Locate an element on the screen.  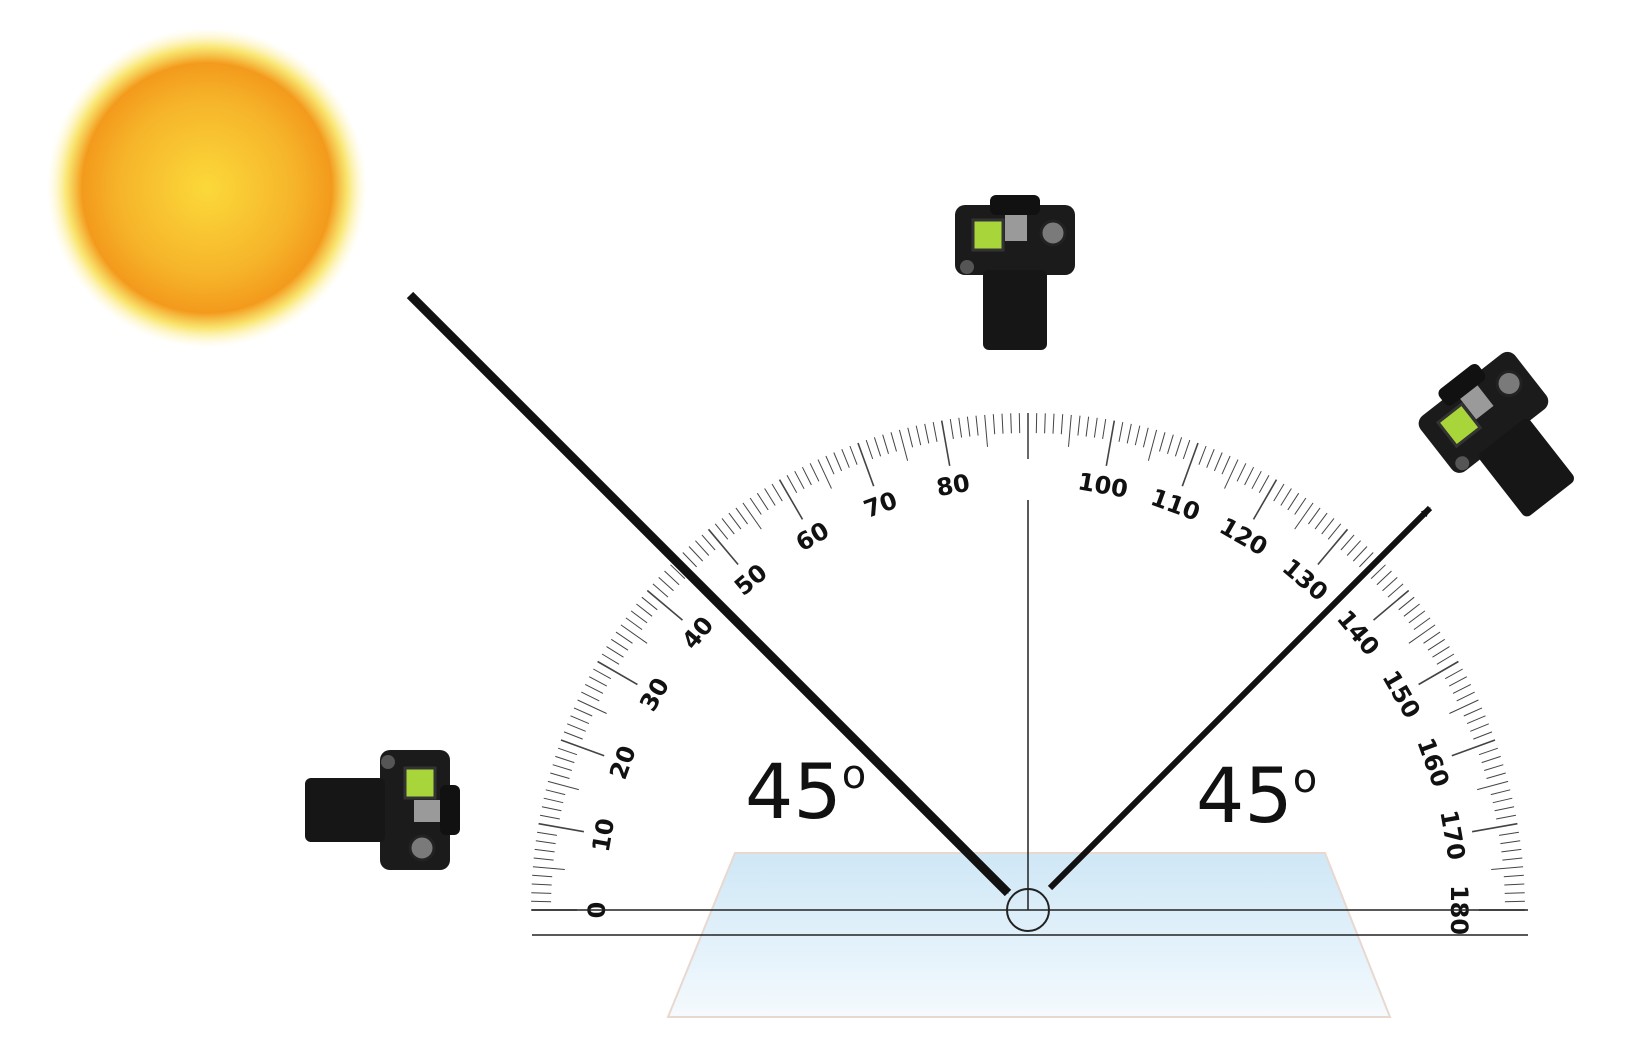
protractor-label-20: 20 is located at coordinates (623, 762).